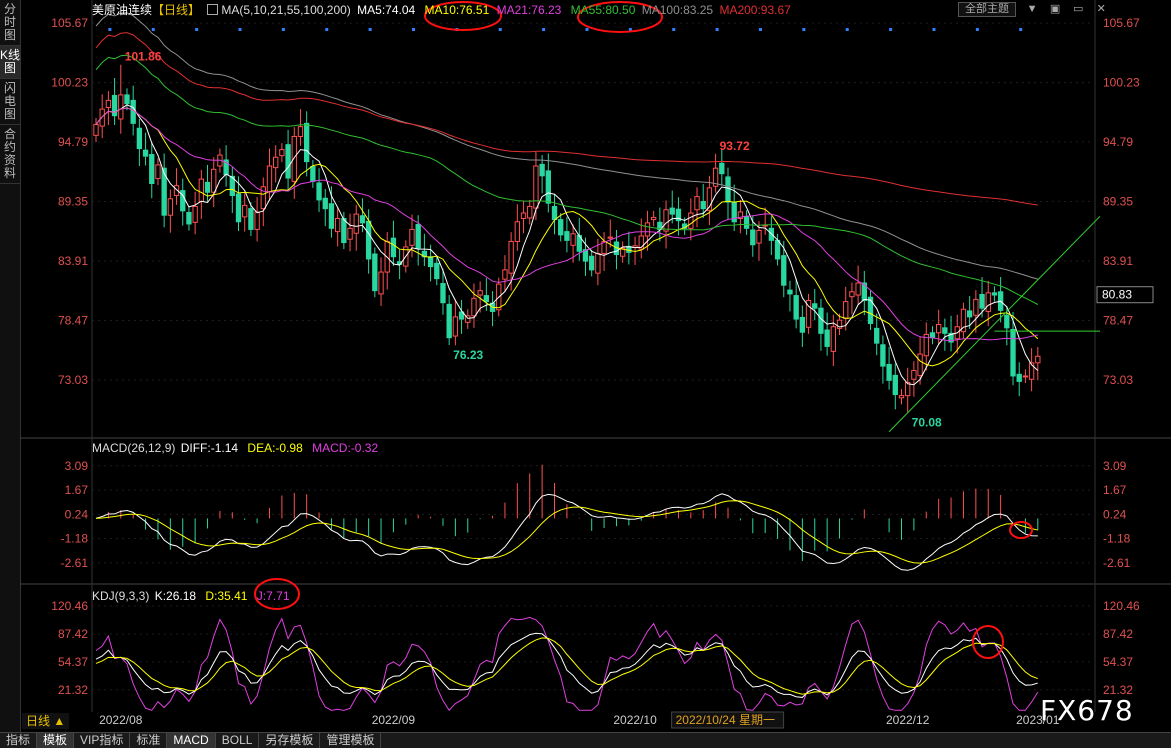 This screenshot has height=748, width=1171. I want to click on toolbar-tab-3: 标准, so click(149, 740).